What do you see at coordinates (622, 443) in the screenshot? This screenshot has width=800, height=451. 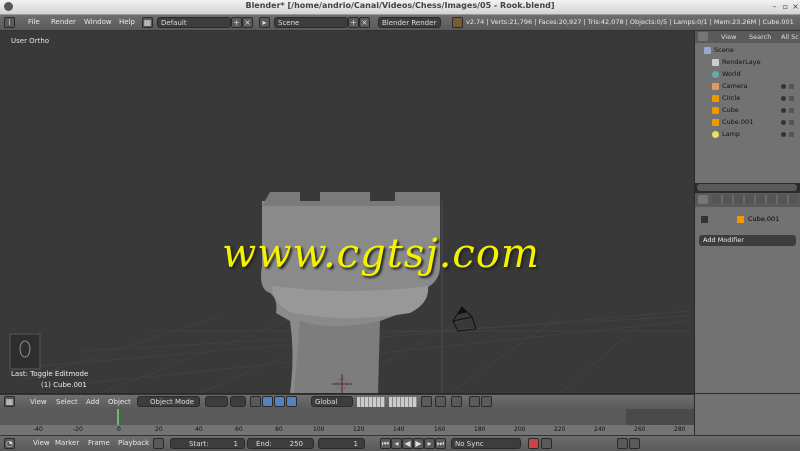 I see `insert-keyframe-icon` at bounding box center [622, 443].